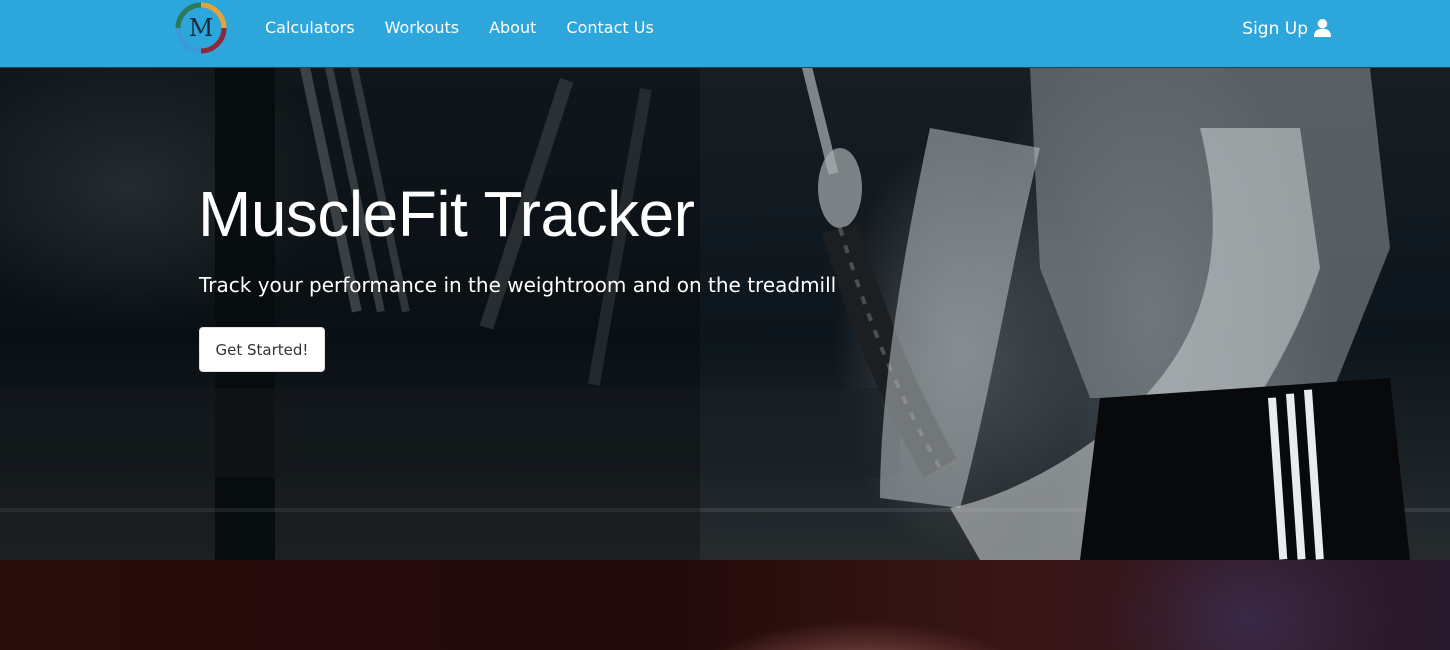 This screenshot has height=650, width=1450. What do you see at coordinates (474, 28) in the screenshot?
I see `nav-links: Calculators Workouts About Contact Us` at bounding box center [474, 28].